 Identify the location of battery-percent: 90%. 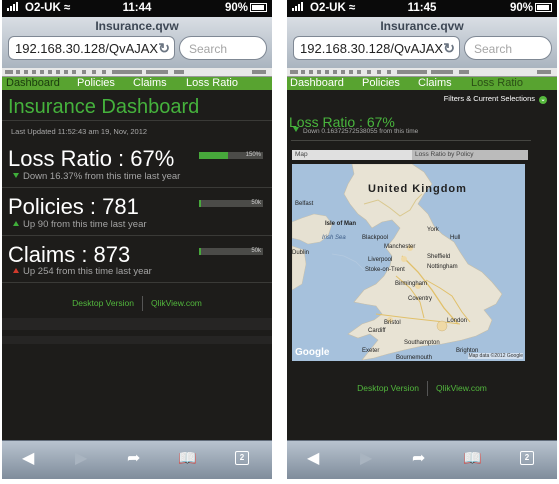
(236, 8).